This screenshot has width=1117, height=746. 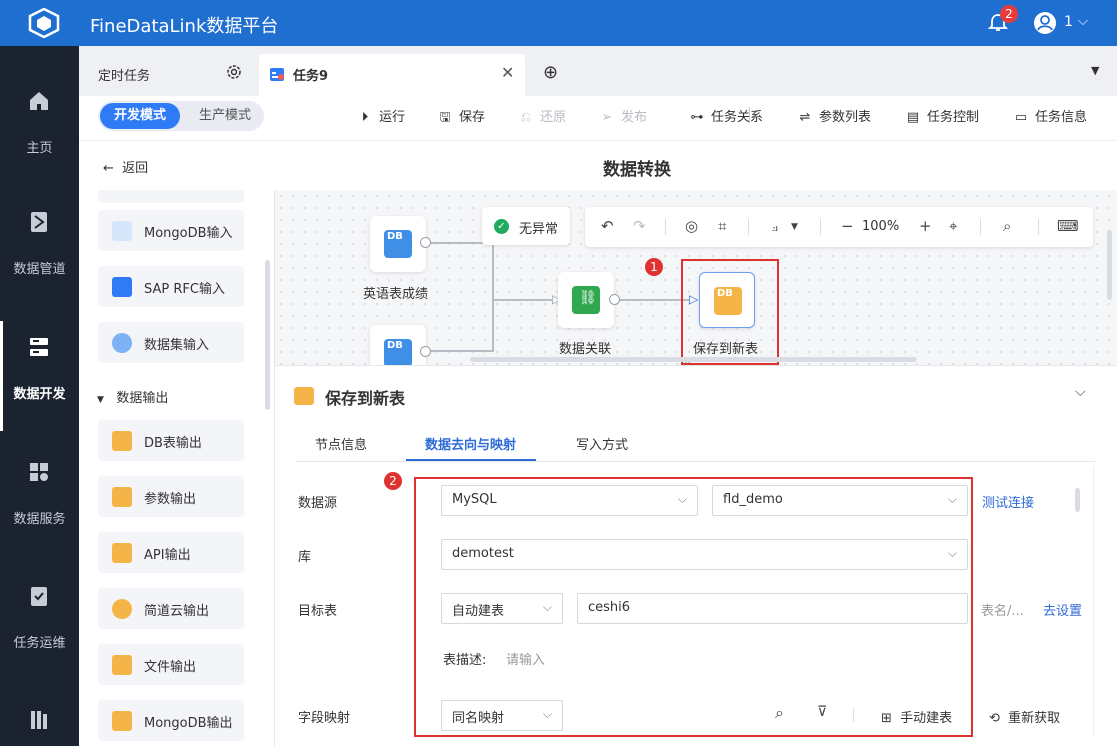 I want to click on more-icon, so click(x=39, y=720).